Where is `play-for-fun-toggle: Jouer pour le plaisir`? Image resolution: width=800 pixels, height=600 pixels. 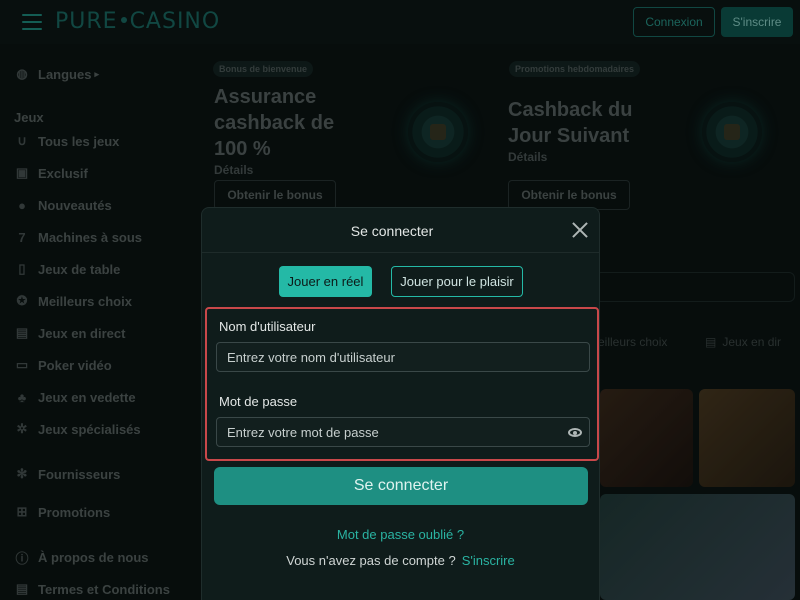
play-for-fun-toggle: Jouer pour le plaisir is located at coordinates (457, 281).